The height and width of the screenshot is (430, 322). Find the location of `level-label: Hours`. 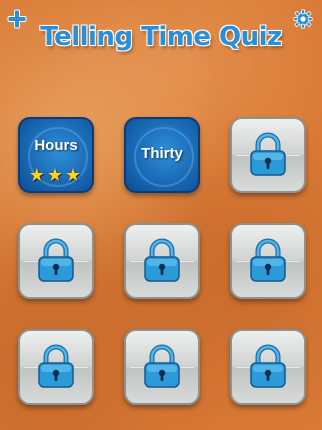

level-label: Hours is located at coordinates (56, 145).